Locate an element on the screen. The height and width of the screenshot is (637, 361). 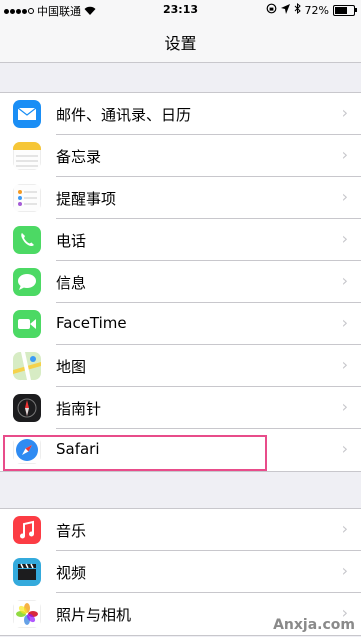
battery-percent: 72% is located at coordinates (316, 10).